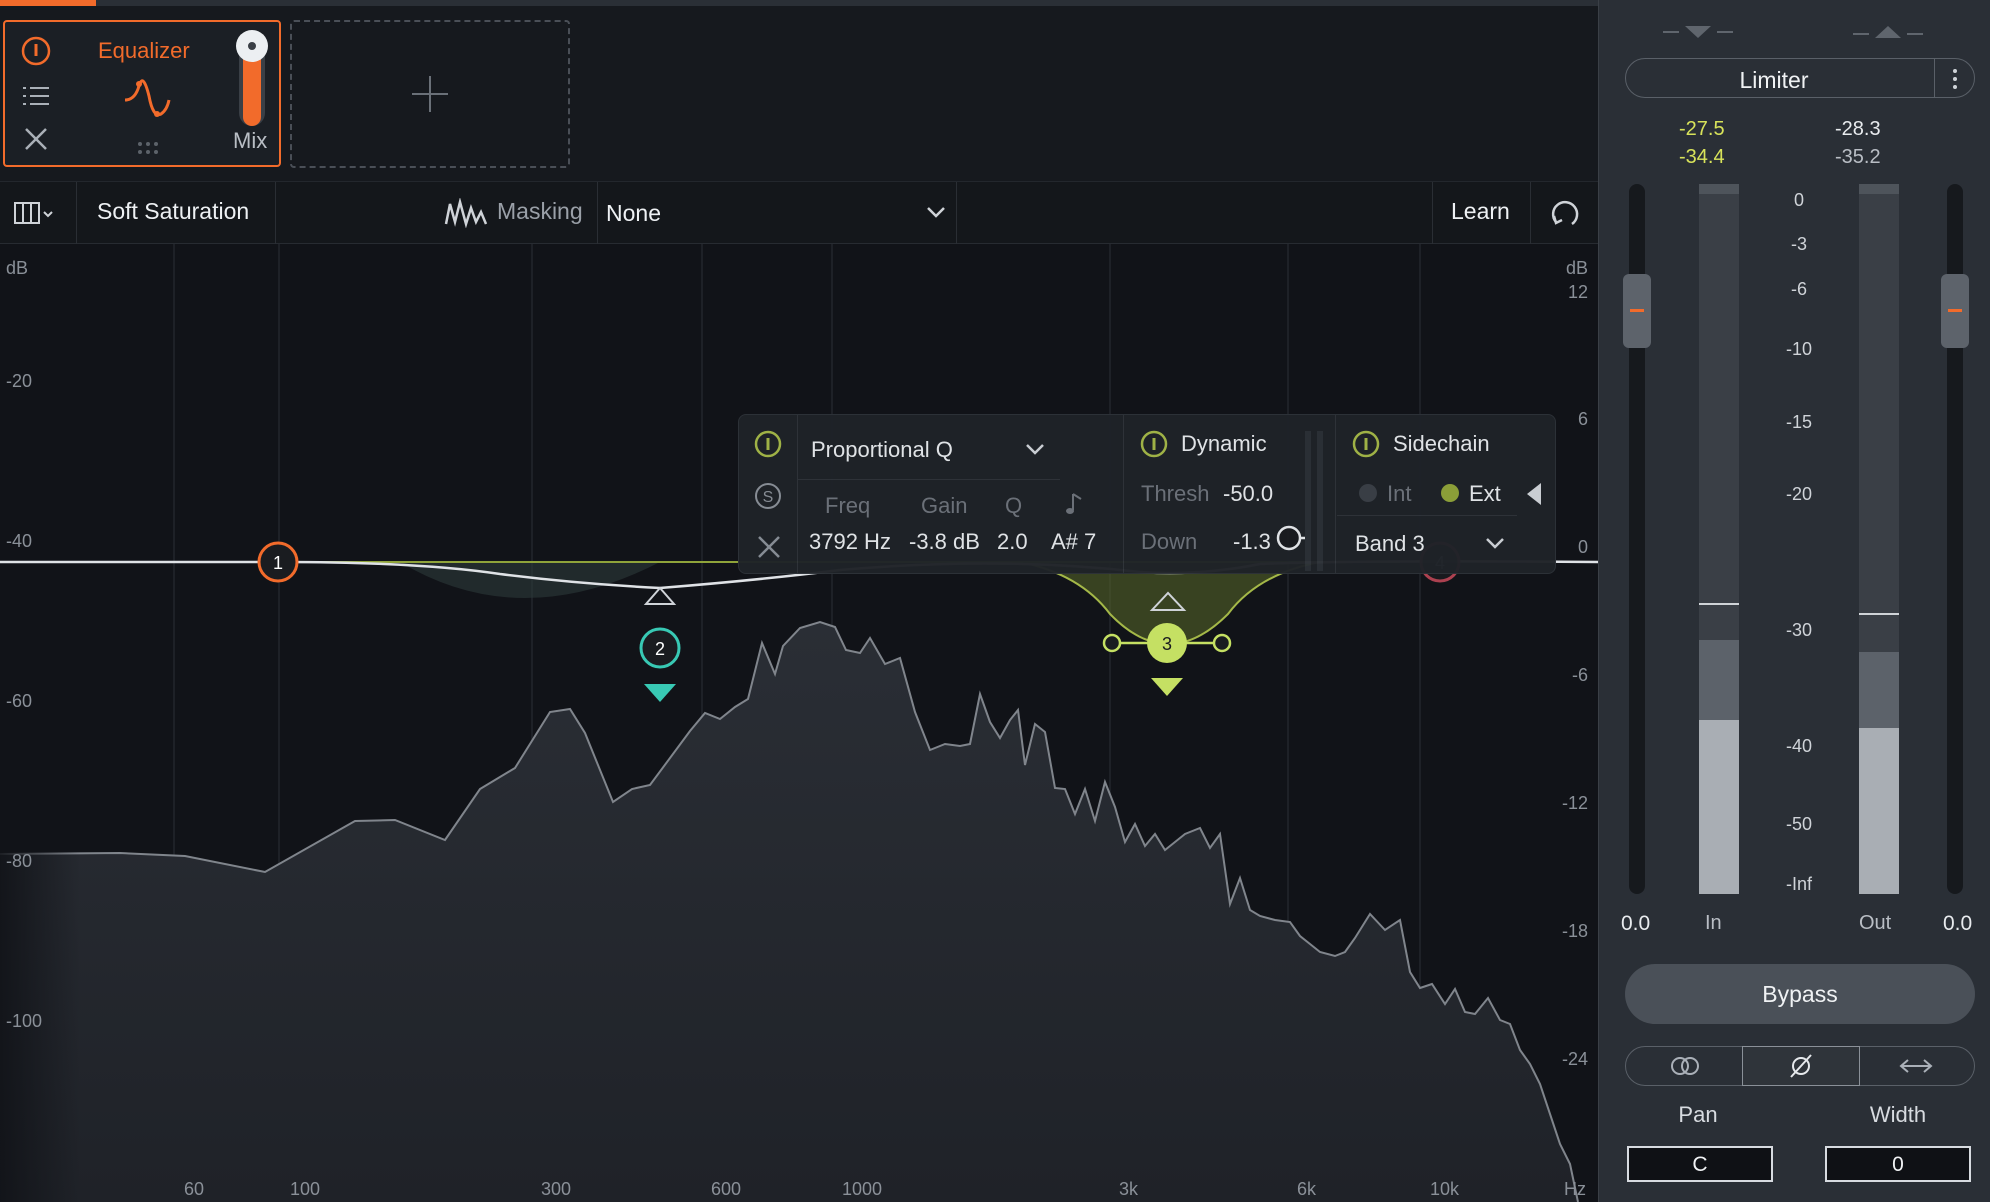  Describe the element at coordinates (19, 701) in the screenshot. I see `left-db-tick: -60` at that location.